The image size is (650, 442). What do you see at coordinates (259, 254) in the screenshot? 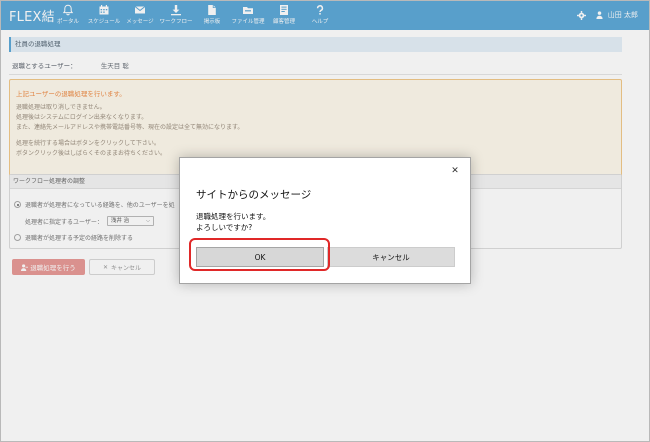
I see `ok-button-highlight` at bounding box center [259, 254].